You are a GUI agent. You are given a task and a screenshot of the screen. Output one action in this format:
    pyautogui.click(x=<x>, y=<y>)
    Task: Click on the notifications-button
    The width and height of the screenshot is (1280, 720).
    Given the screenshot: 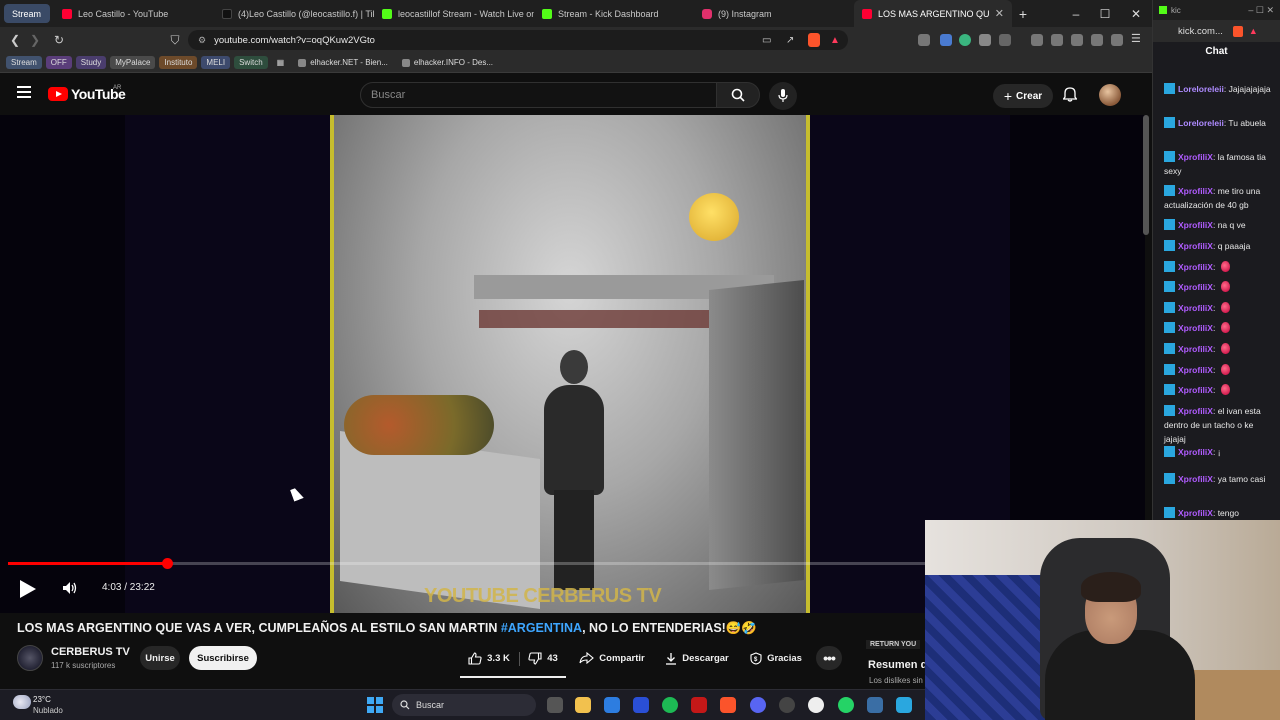 What is the action you would take?
    pyautogui.click(x=1070, y=97)
    